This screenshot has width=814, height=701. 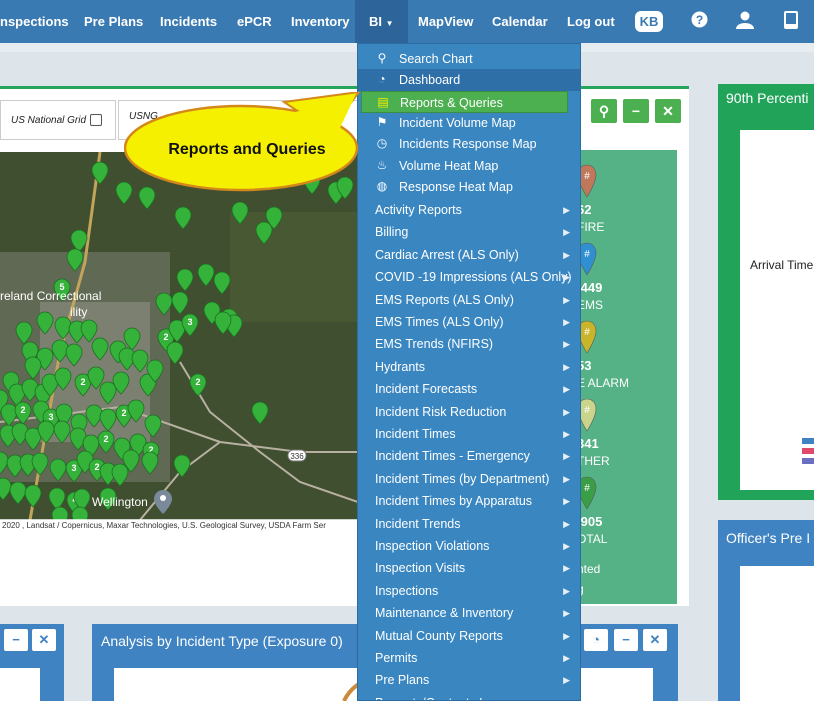 What do you see at coordinates (165, 337) in the screenshot?
I see `svg-text: 2` at bounding box center [165, 337].